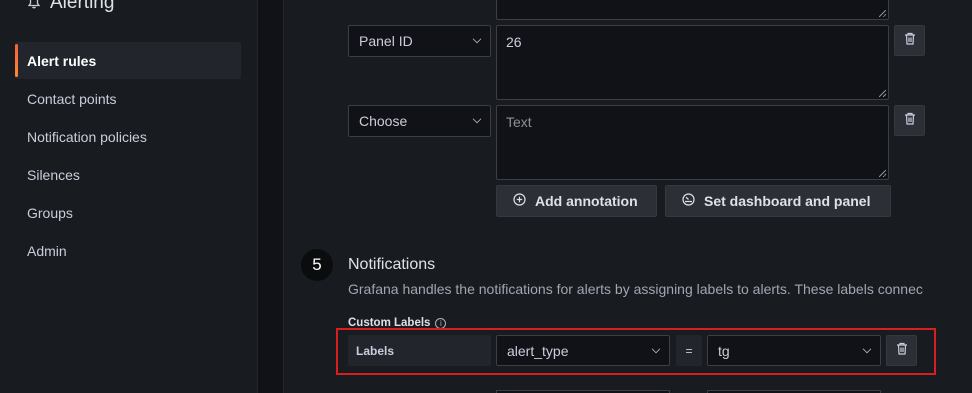 This screenshot has height=393, width=972. I want to click on plus-circle-icon, so click(519, 201).